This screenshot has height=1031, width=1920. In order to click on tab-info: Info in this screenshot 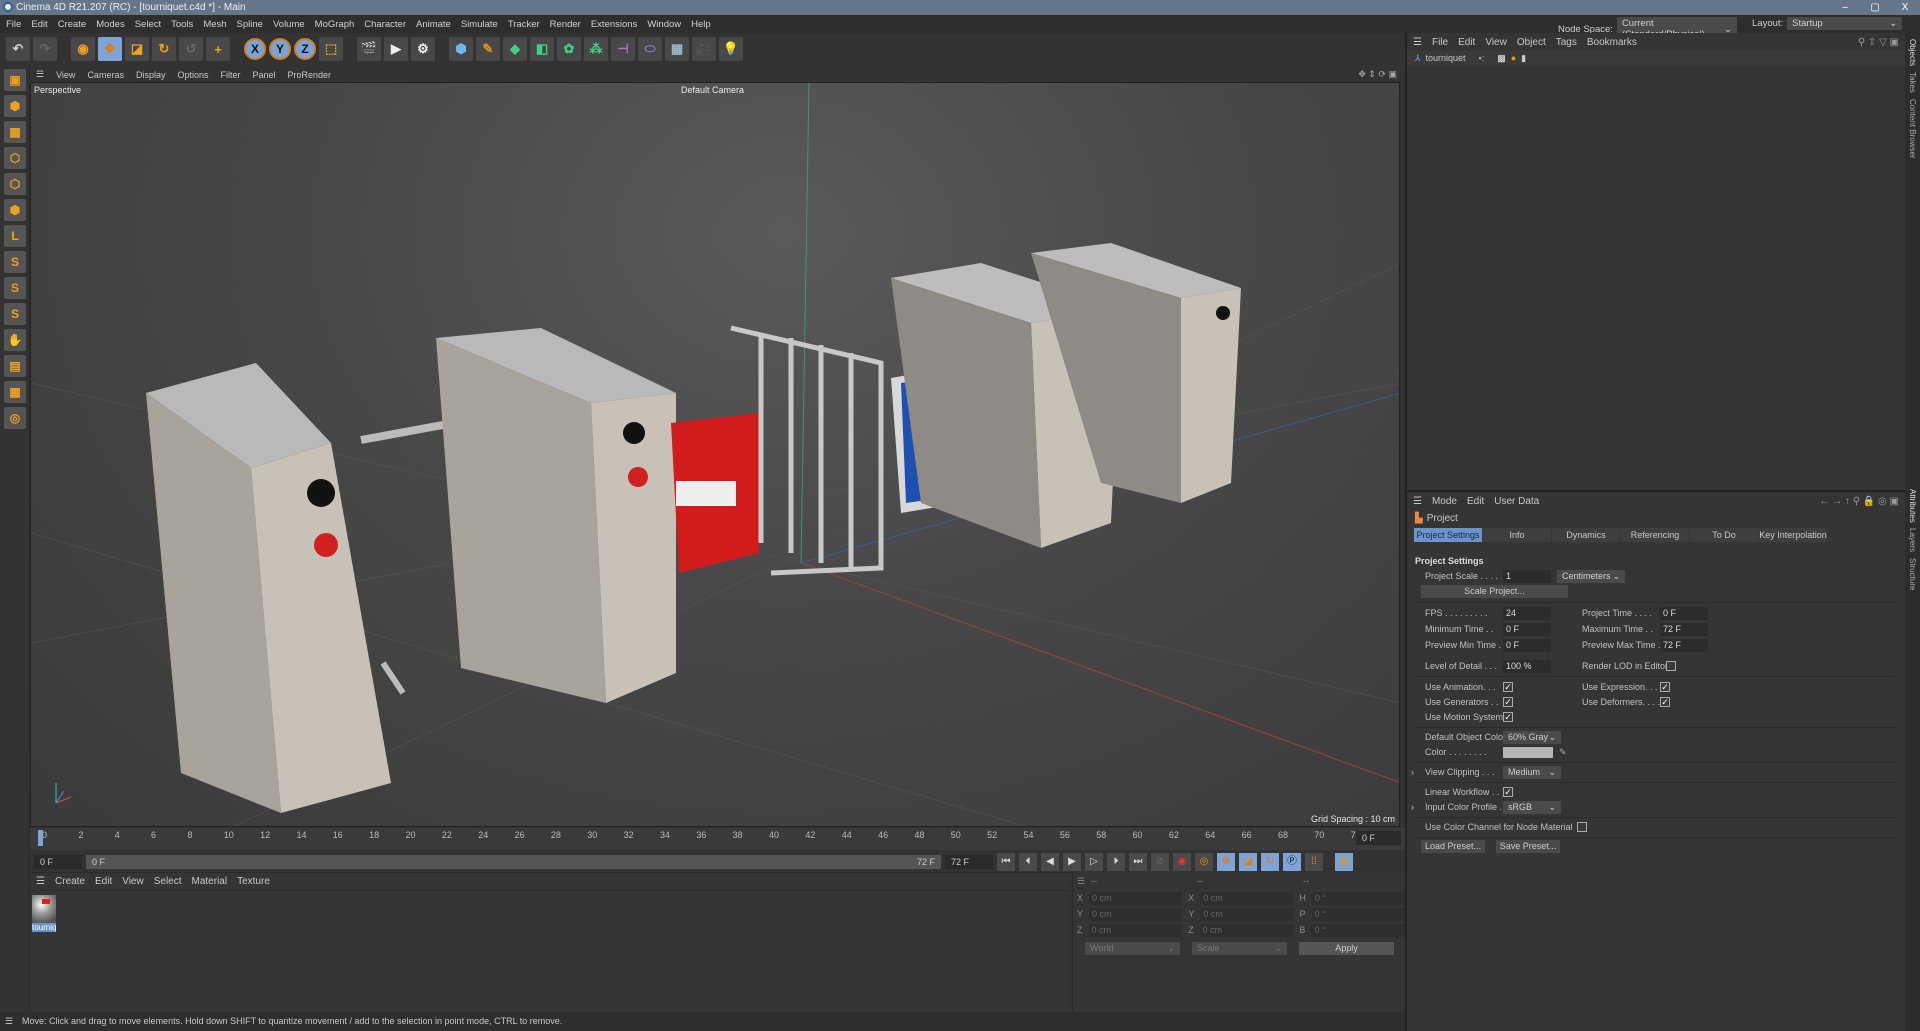, I will do `click(1517, 535)`.